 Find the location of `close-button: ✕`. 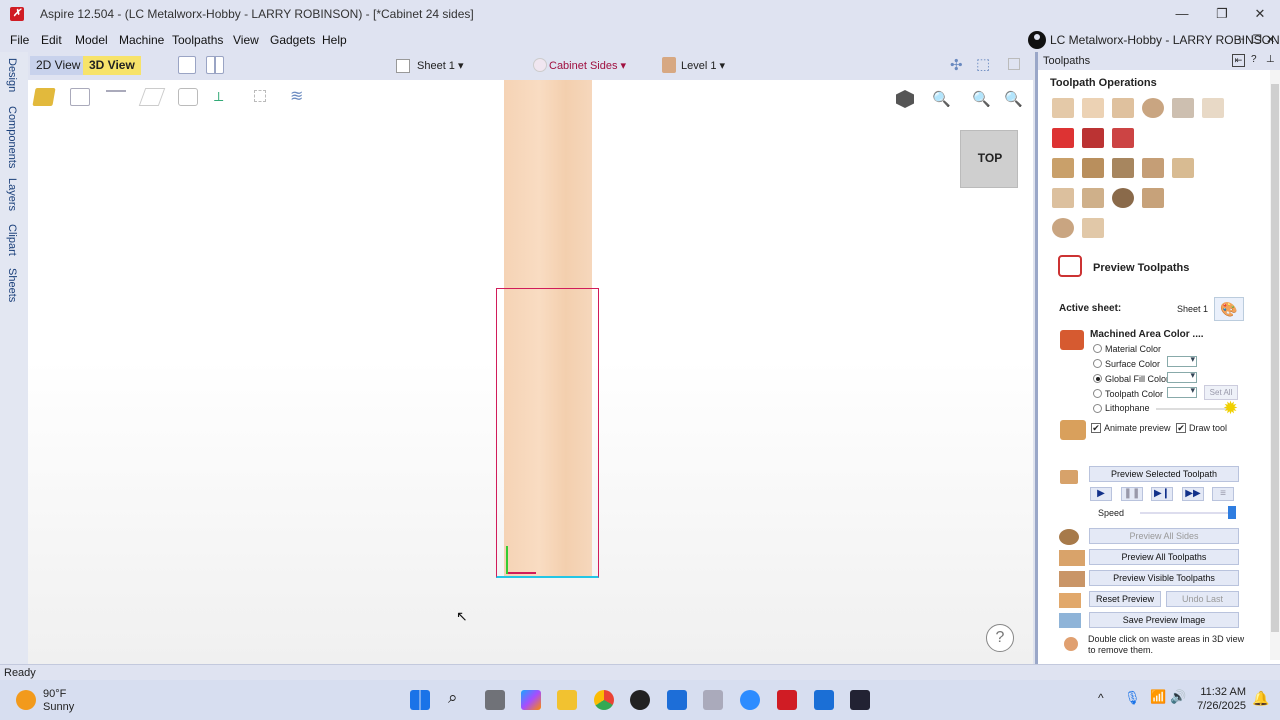

close-button: ✕ is located at coordinates (1260, 14).